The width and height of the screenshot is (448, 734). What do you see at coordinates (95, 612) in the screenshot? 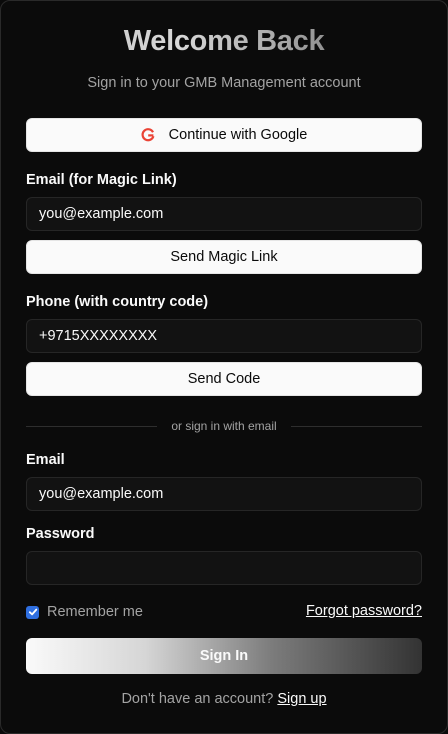
I see `remember-me-label: Remember me` at bounding box center [95, 612].